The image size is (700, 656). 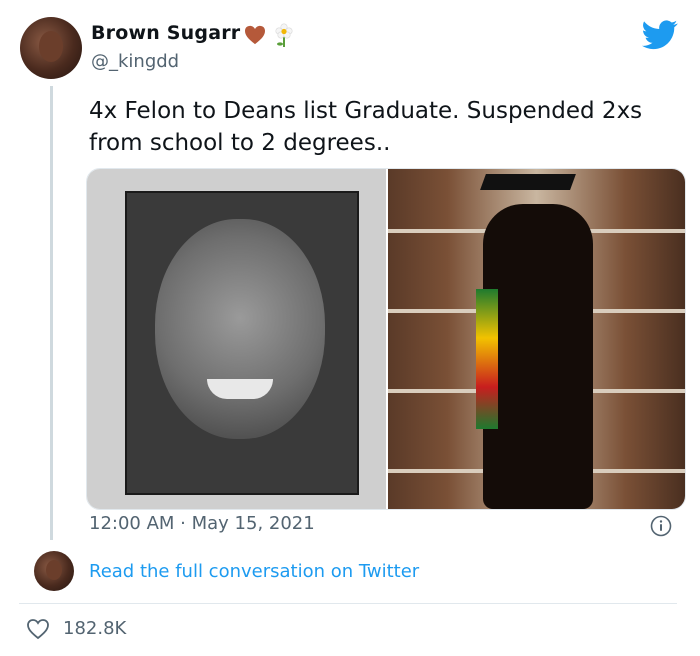 What do you see at coordinates (284, 35) in the screenshot?
I see `flower-emoji-icon` at bounding box center [284, 35].